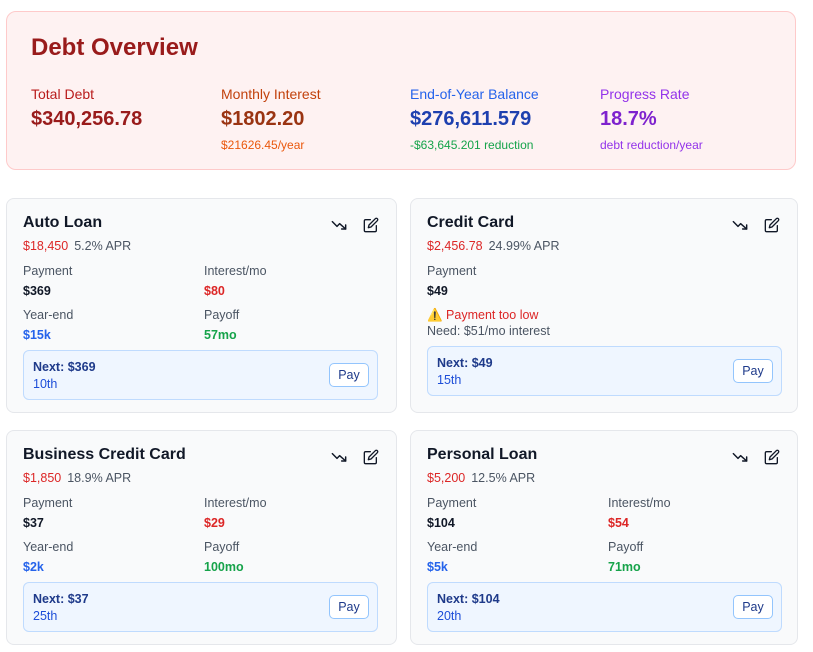  I want to click on payment-field: Payment $49, so click(451, 281).